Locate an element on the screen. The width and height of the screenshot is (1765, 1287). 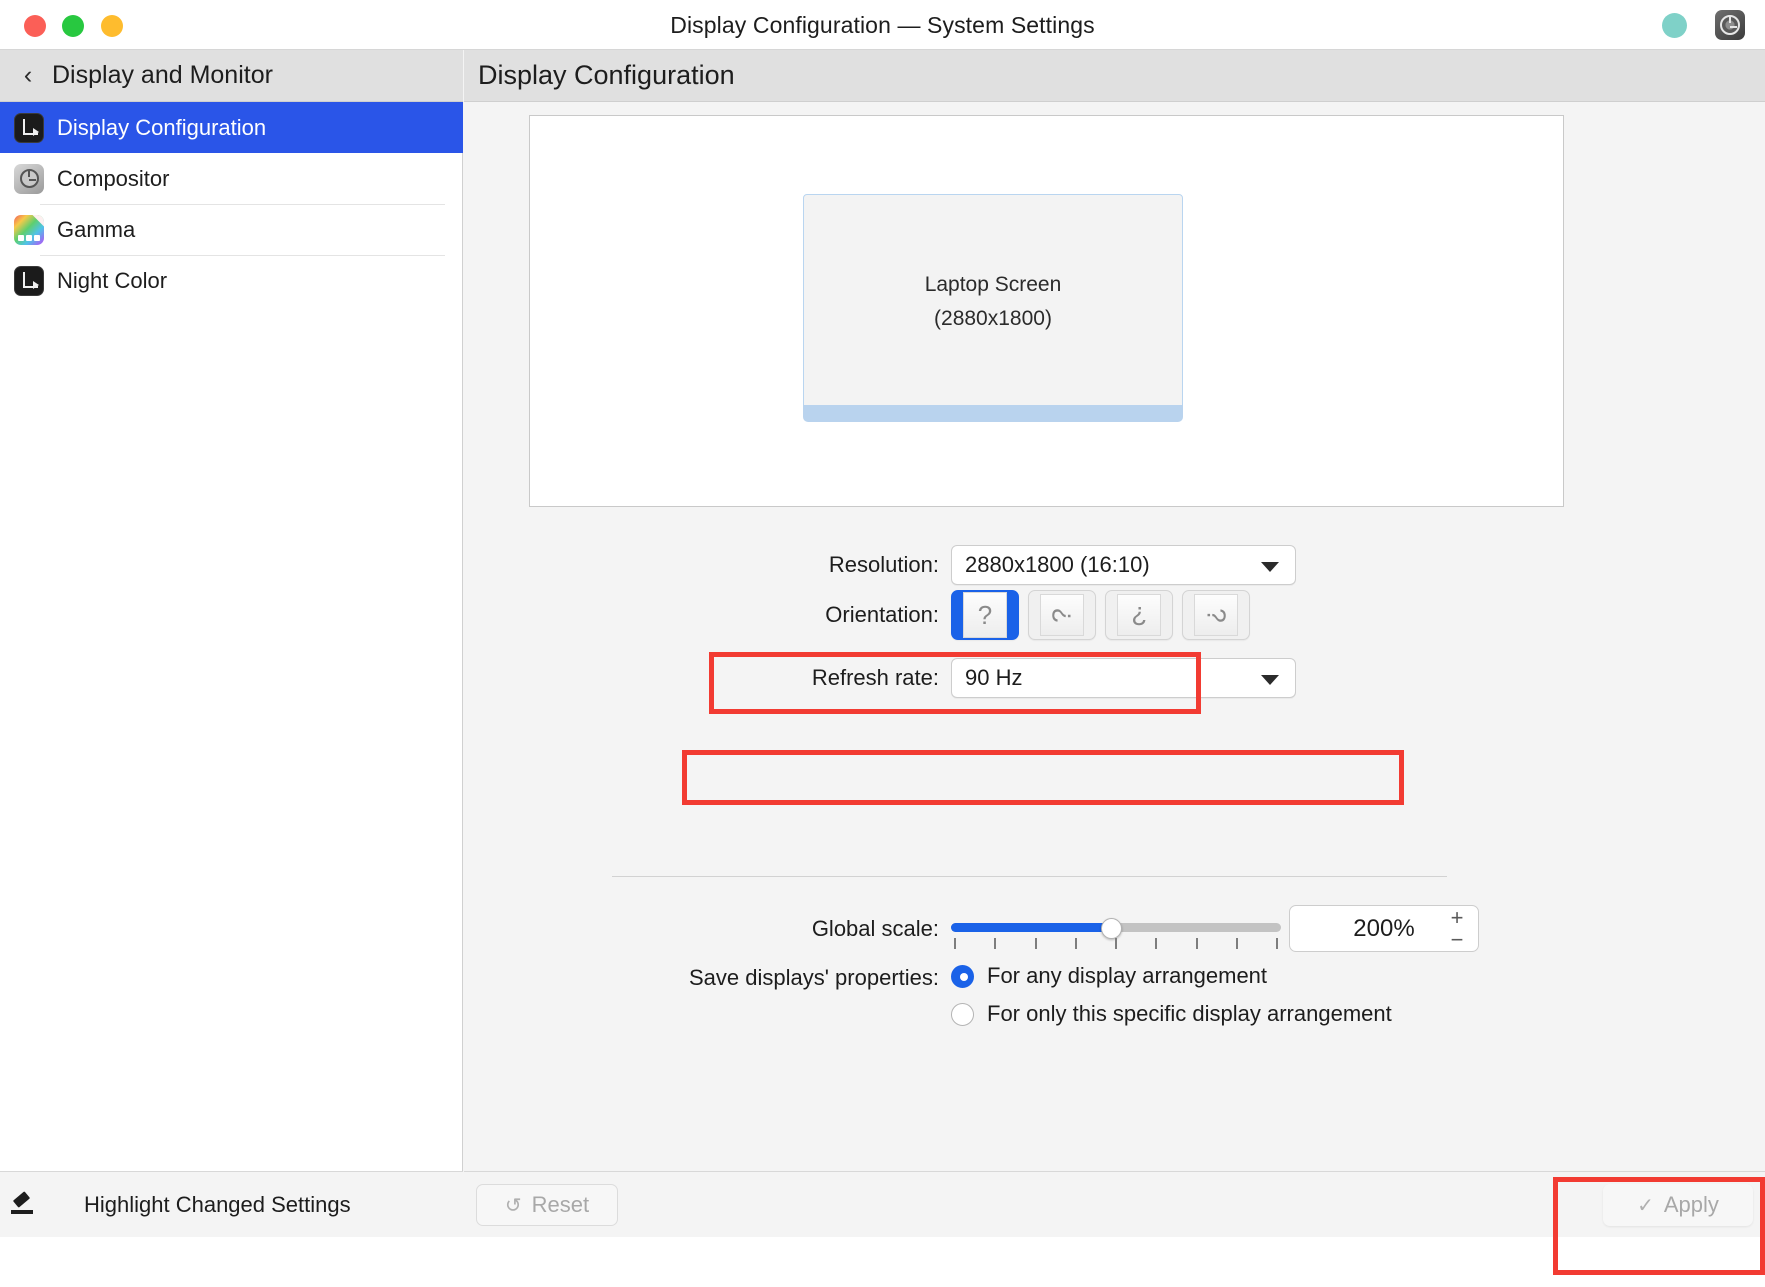
apply-button: ✓ Apply is located at coordinates (1678, 1205).